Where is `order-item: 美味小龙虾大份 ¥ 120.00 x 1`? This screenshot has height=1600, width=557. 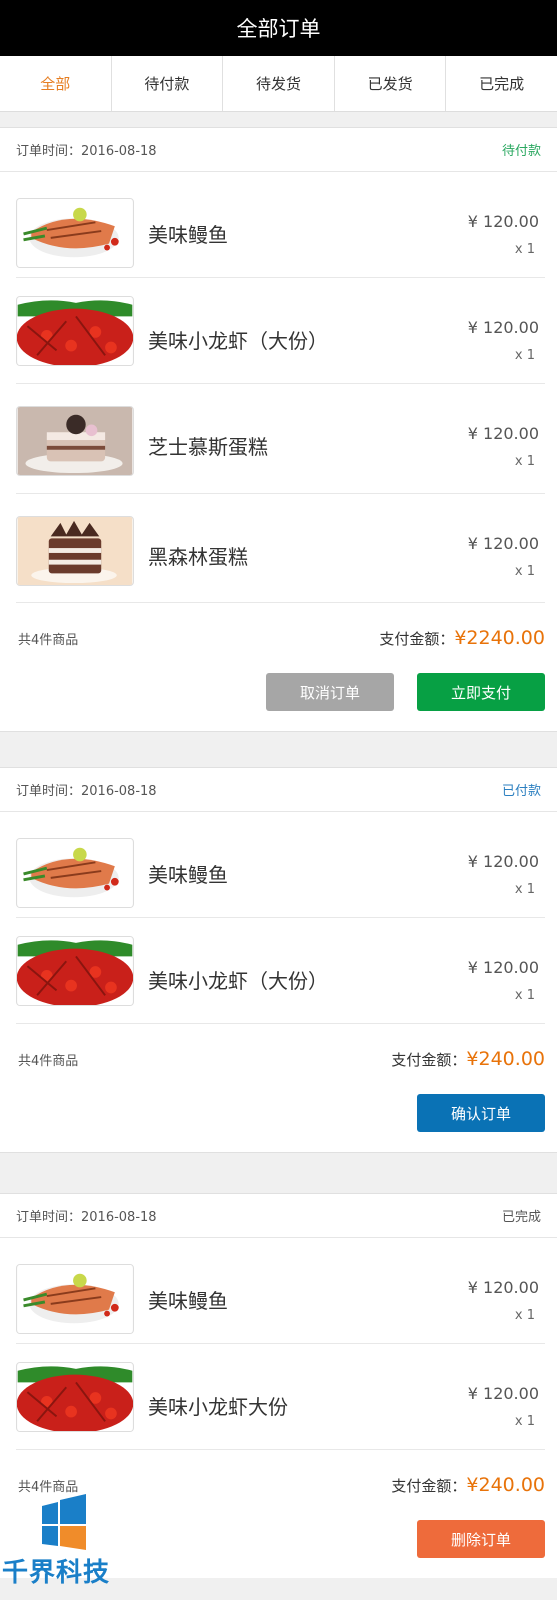
order-item: 美味小龙虾大份 ¥ 120.00 x 1 is located at coordinates (280, 1397).